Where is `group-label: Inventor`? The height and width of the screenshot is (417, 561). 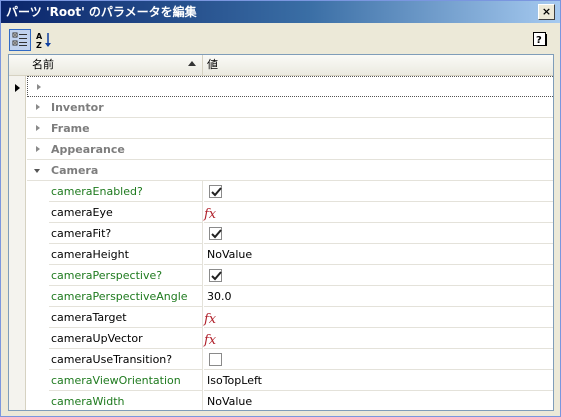 group-label: Inventor is located at coordinates (77, 107).